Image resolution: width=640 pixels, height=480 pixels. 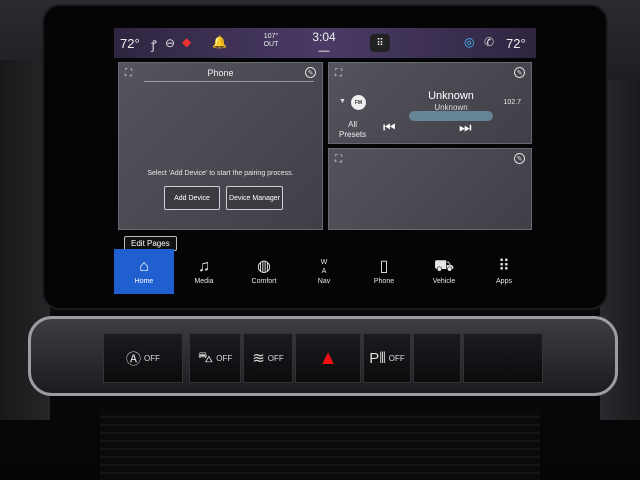 I want to click on alexa-icon: ◎, so click(x=469, y=42).